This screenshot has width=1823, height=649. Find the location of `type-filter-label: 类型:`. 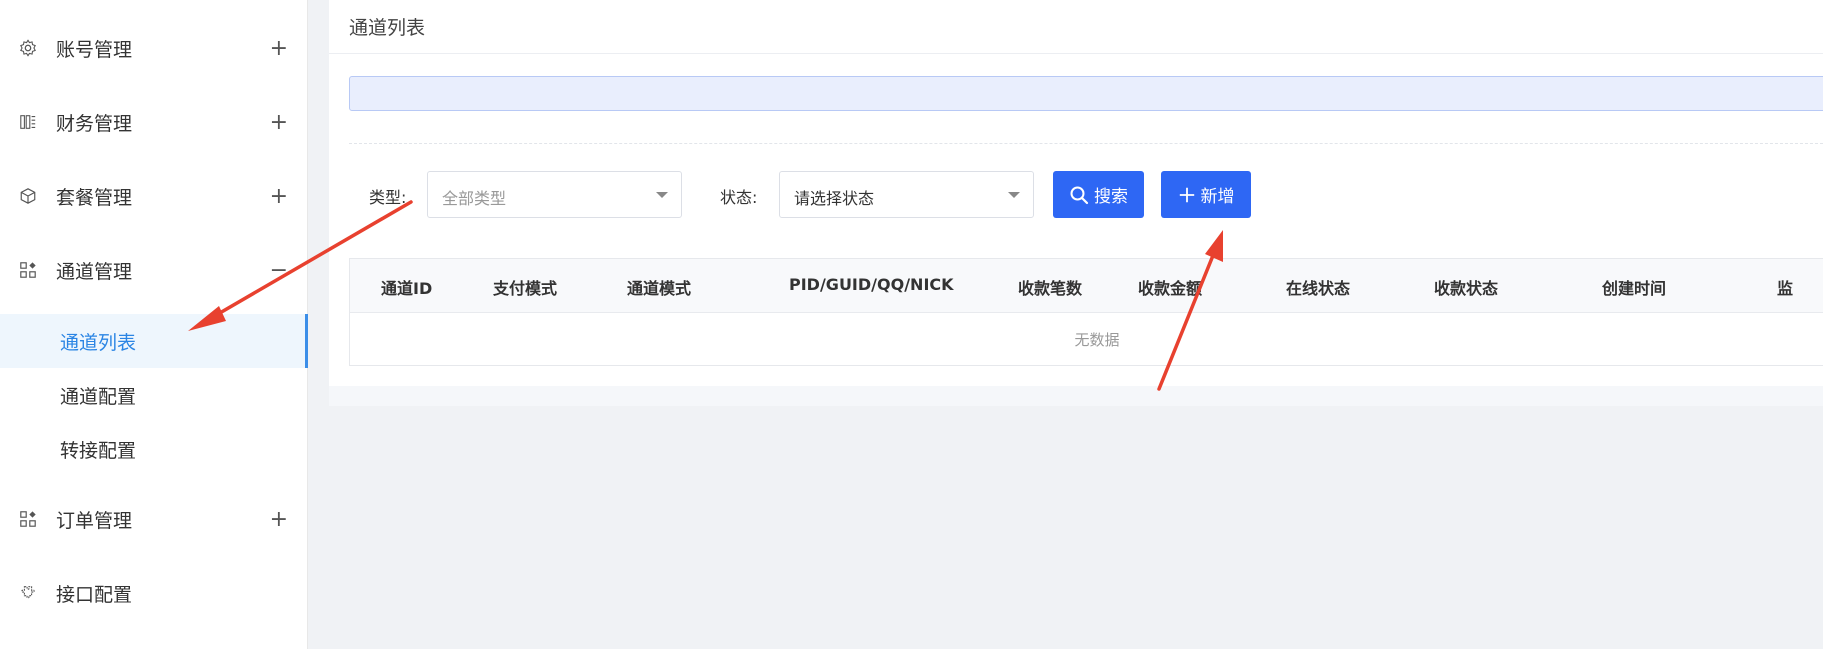

type-filter-label: 类型: is located at coordinates (388, 197).